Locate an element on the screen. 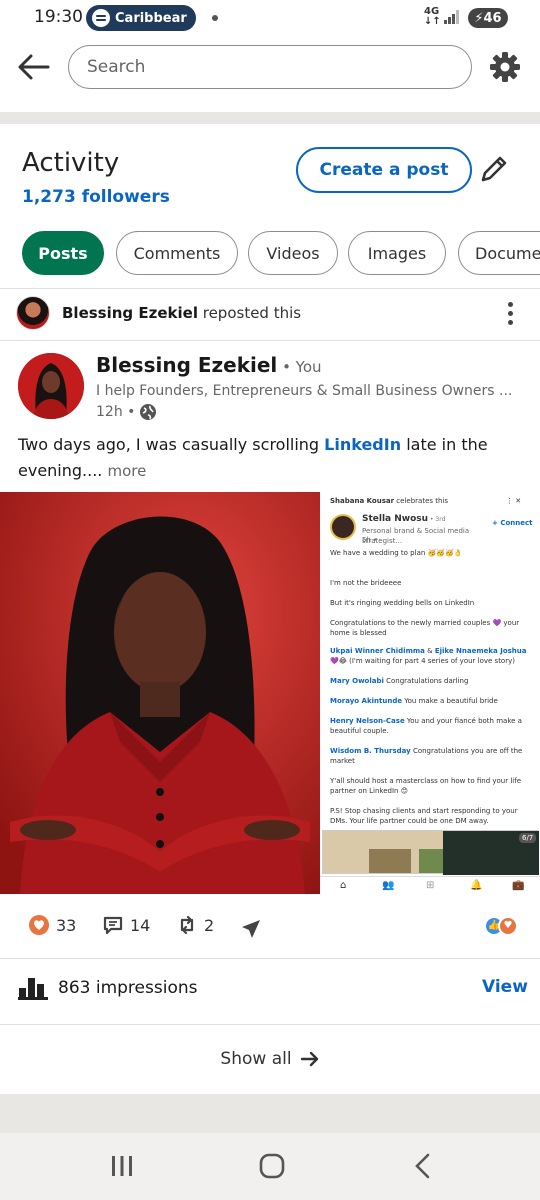 Image resolution: width=540 pixels, height=1200 pixels. embedded-carousel: 6/7 is located at coordinates (430, 852).